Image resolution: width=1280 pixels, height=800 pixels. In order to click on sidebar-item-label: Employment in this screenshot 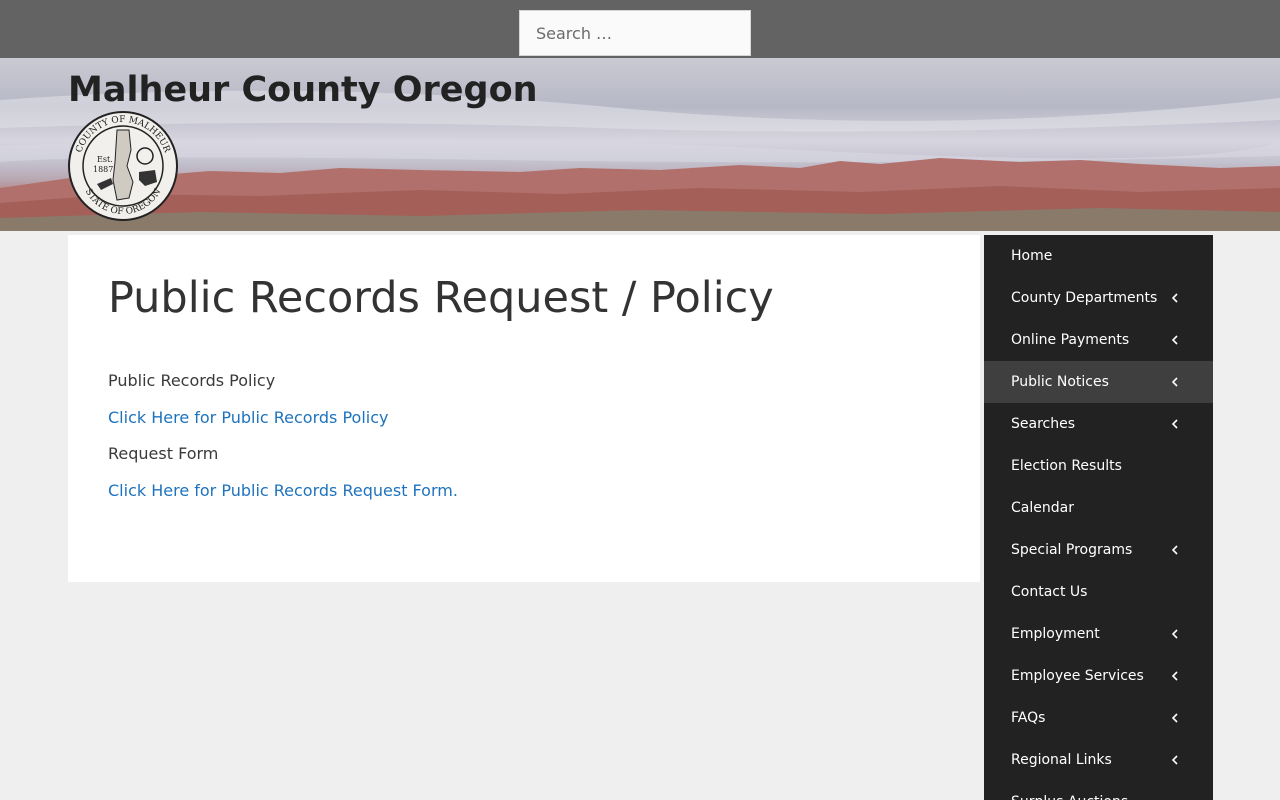, I will do `click(1055, 634)`.